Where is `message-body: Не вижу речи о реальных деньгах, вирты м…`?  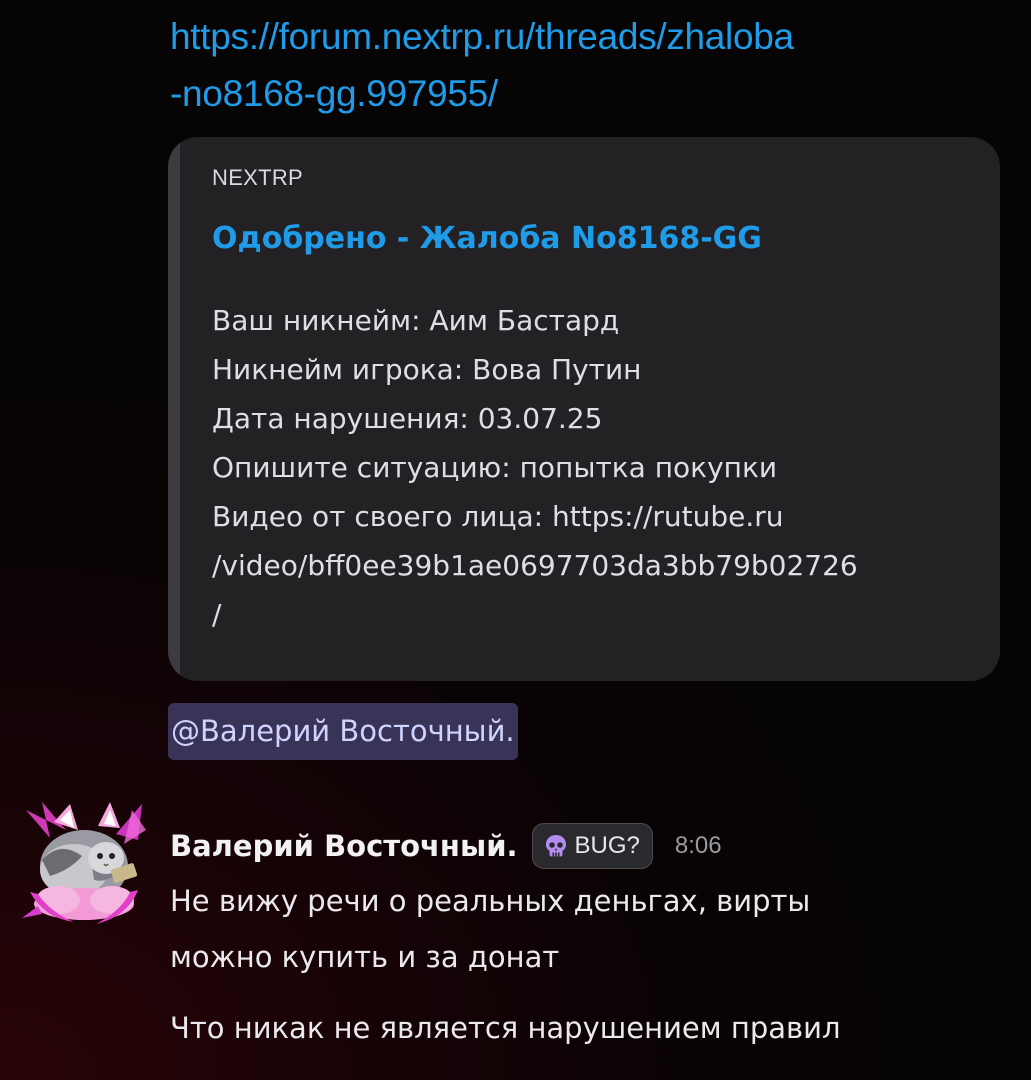 message-body: Не вижу речи о реальных деньгах, вирты м… is located at coordinates (590, 929).